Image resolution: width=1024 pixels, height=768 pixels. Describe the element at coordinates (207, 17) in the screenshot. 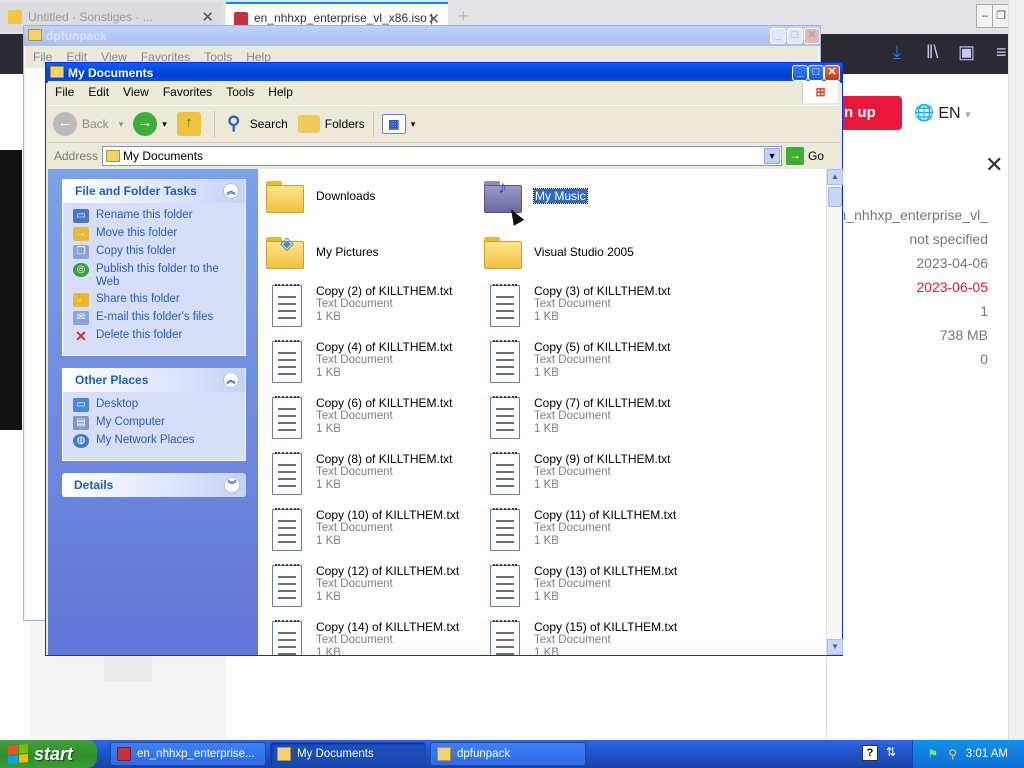

I see `close-tab-icon: ✕` at that location.